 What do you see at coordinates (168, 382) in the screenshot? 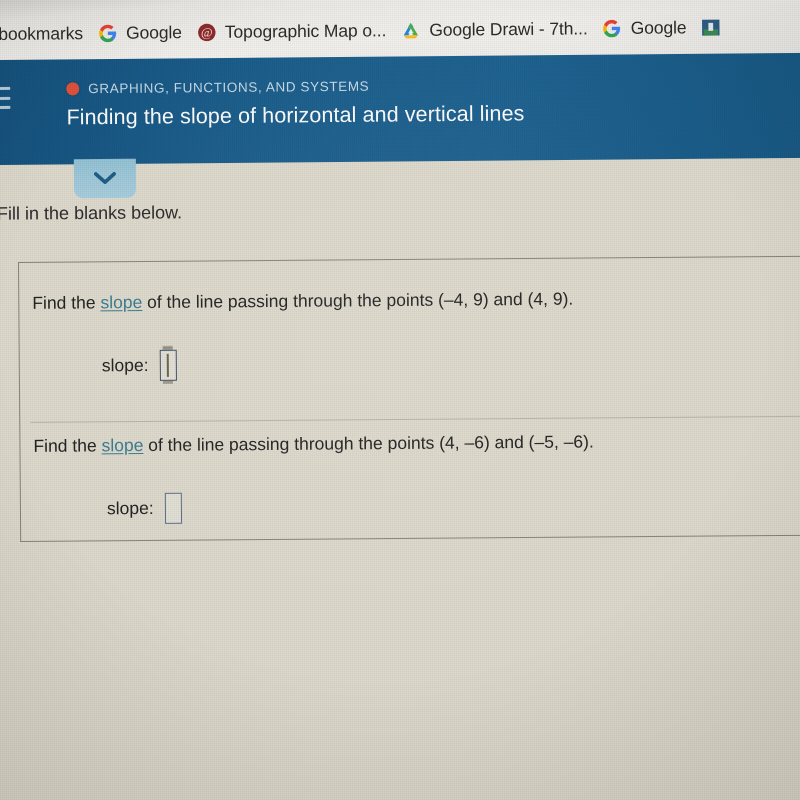
I see `cursor-cap-bottom` at bounding box center [168, 382].